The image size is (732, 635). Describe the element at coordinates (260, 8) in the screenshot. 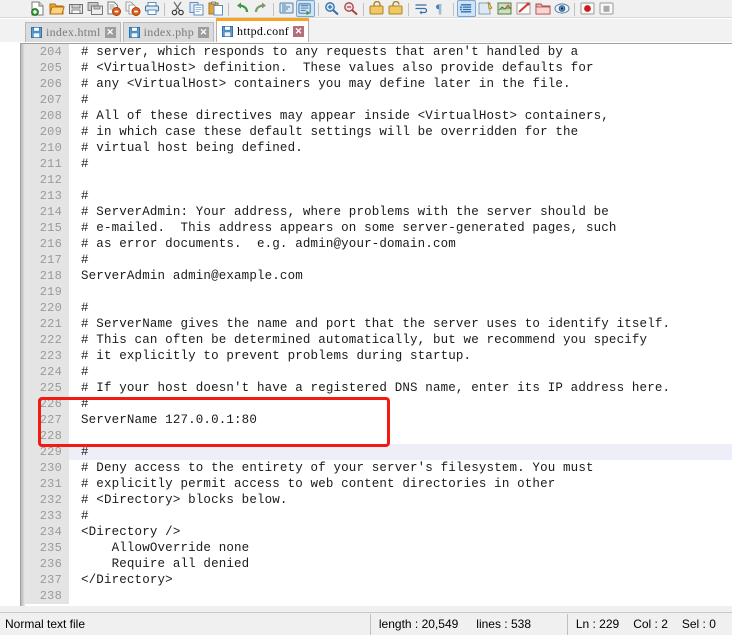

I see `redo-icon` at that location.